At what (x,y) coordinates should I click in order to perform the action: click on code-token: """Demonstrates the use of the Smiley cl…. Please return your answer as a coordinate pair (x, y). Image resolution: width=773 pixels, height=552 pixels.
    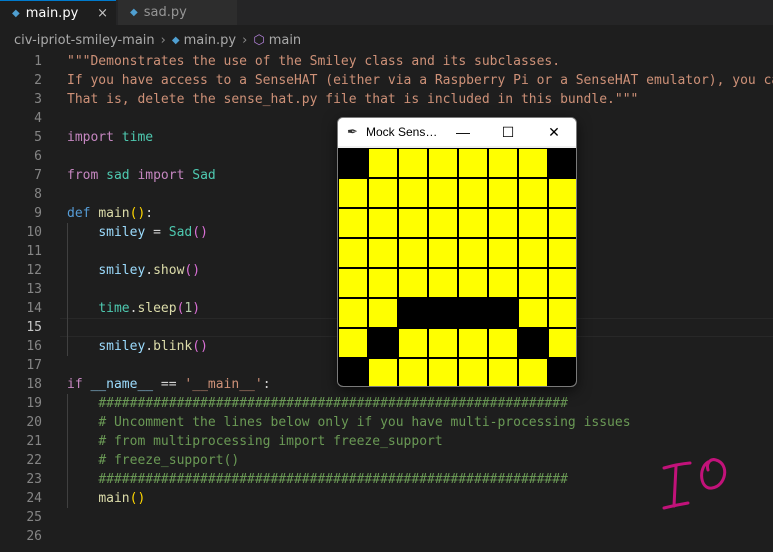
    Looking at the image, I should click on (314, 61).